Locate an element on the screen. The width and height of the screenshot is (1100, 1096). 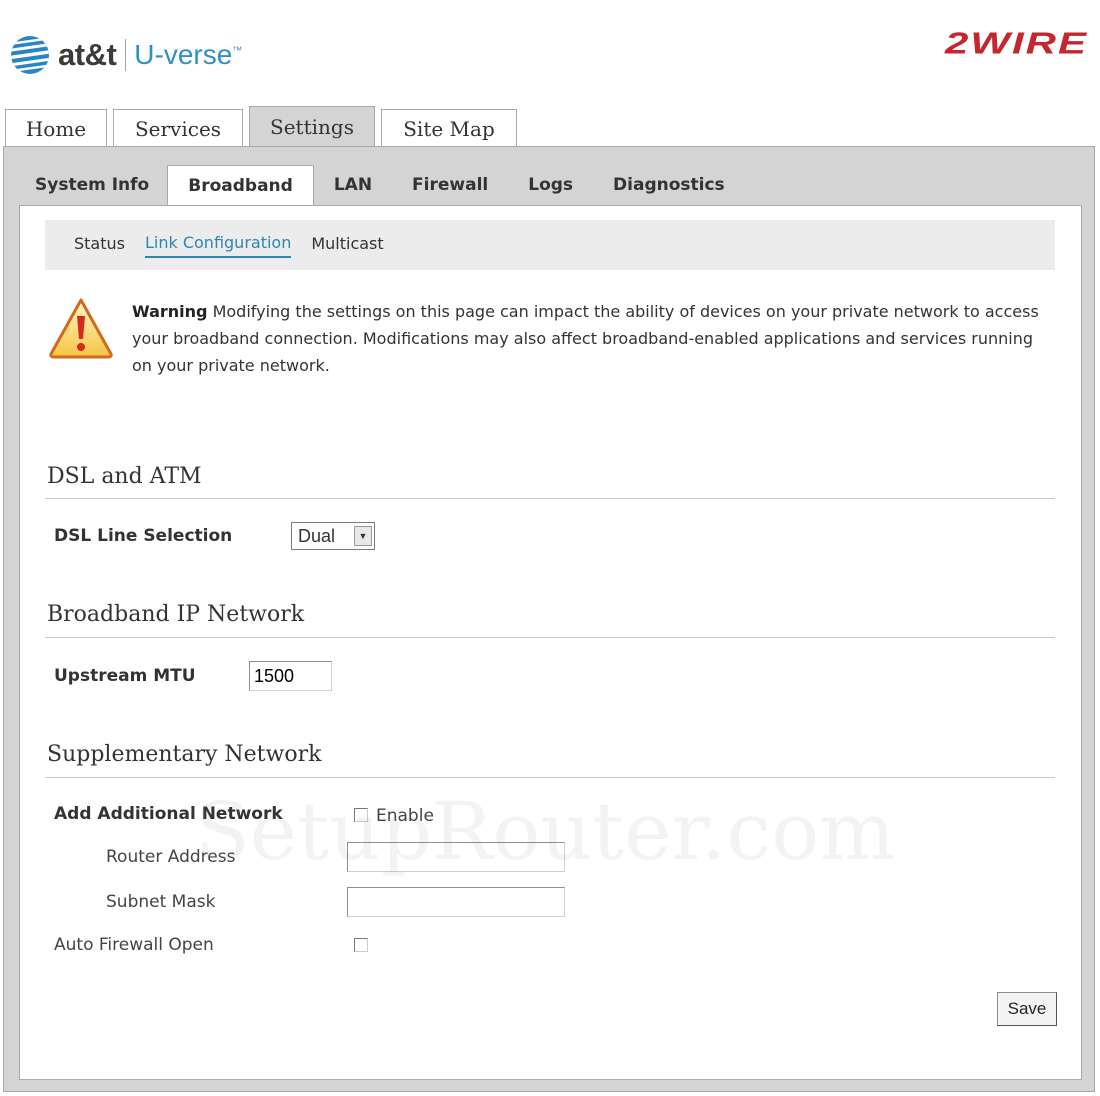
subnet-mask-label: Subnet Mask is located at coordinates (161, 902).